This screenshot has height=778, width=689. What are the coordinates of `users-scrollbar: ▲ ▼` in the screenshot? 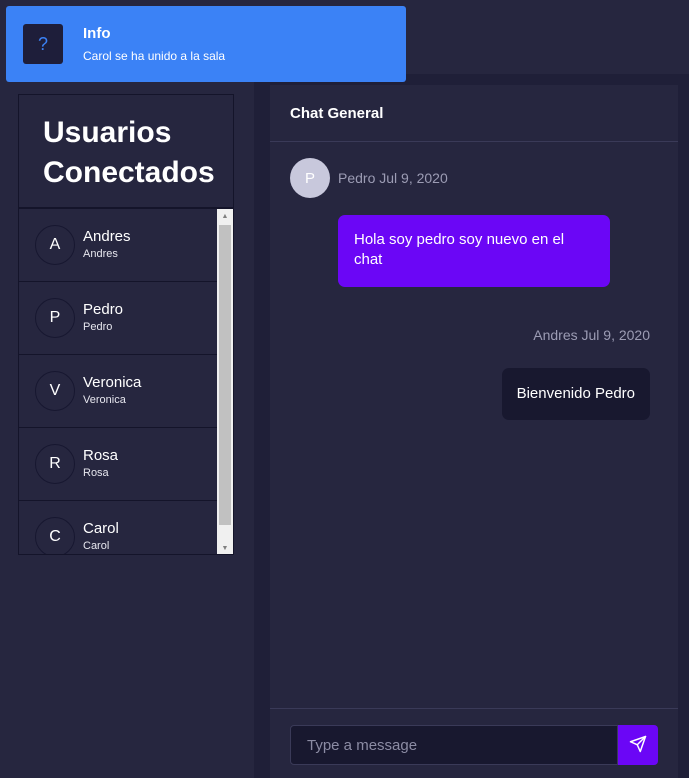 It's located at (225, 381).